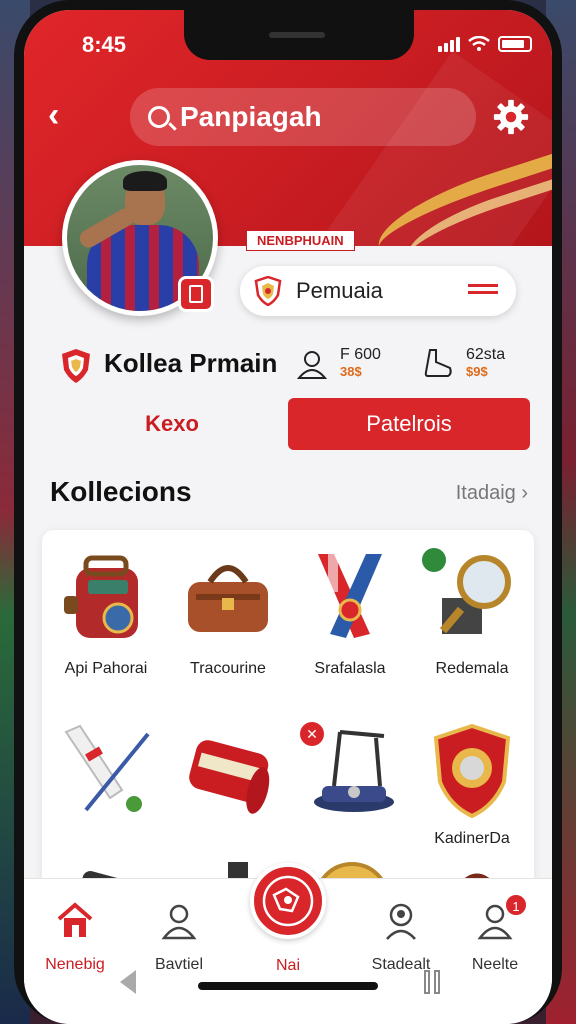  What do you see at coordinates (228, 668) in the screenshot?
I see `item-label: Tracourine` at bounding box center [228, 668].